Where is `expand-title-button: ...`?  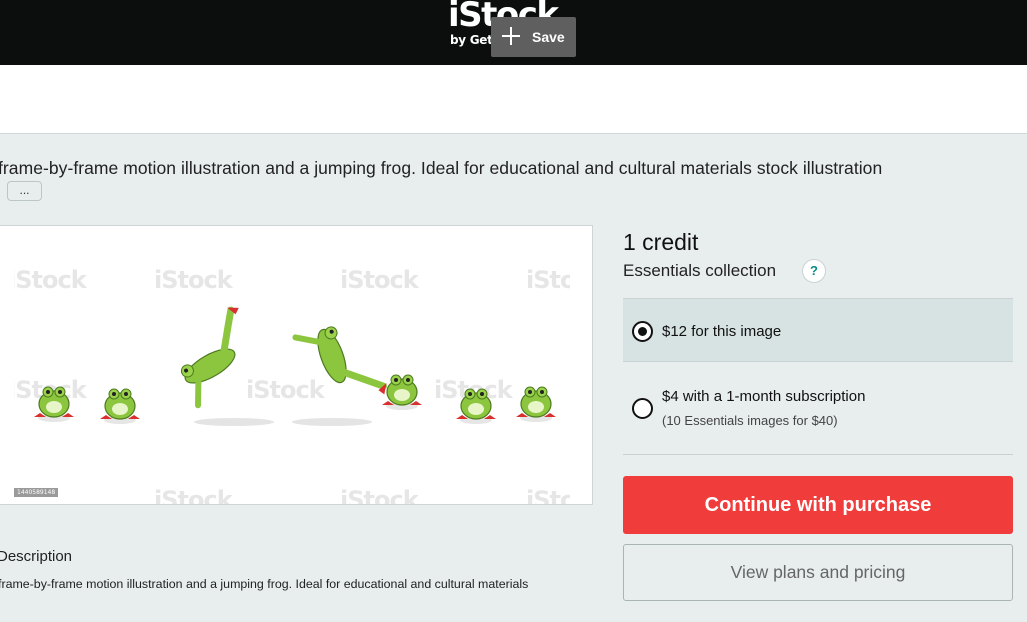
expand-title-button: ... is located at coordinates (24, 191).